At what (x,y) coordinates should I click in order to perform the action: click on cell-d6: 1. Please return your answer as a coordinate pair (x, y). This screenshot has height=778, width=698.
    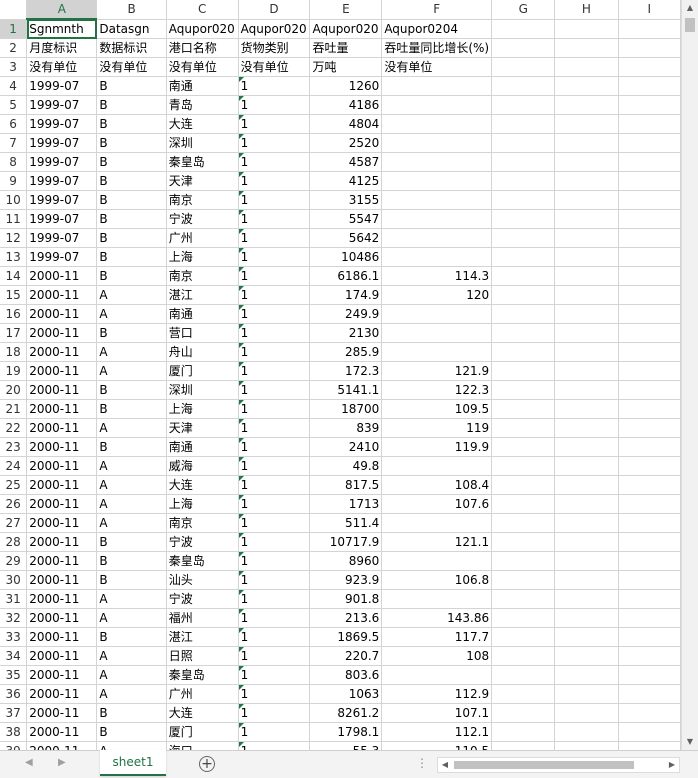
    Looking at the image, I should click on (274, 124).